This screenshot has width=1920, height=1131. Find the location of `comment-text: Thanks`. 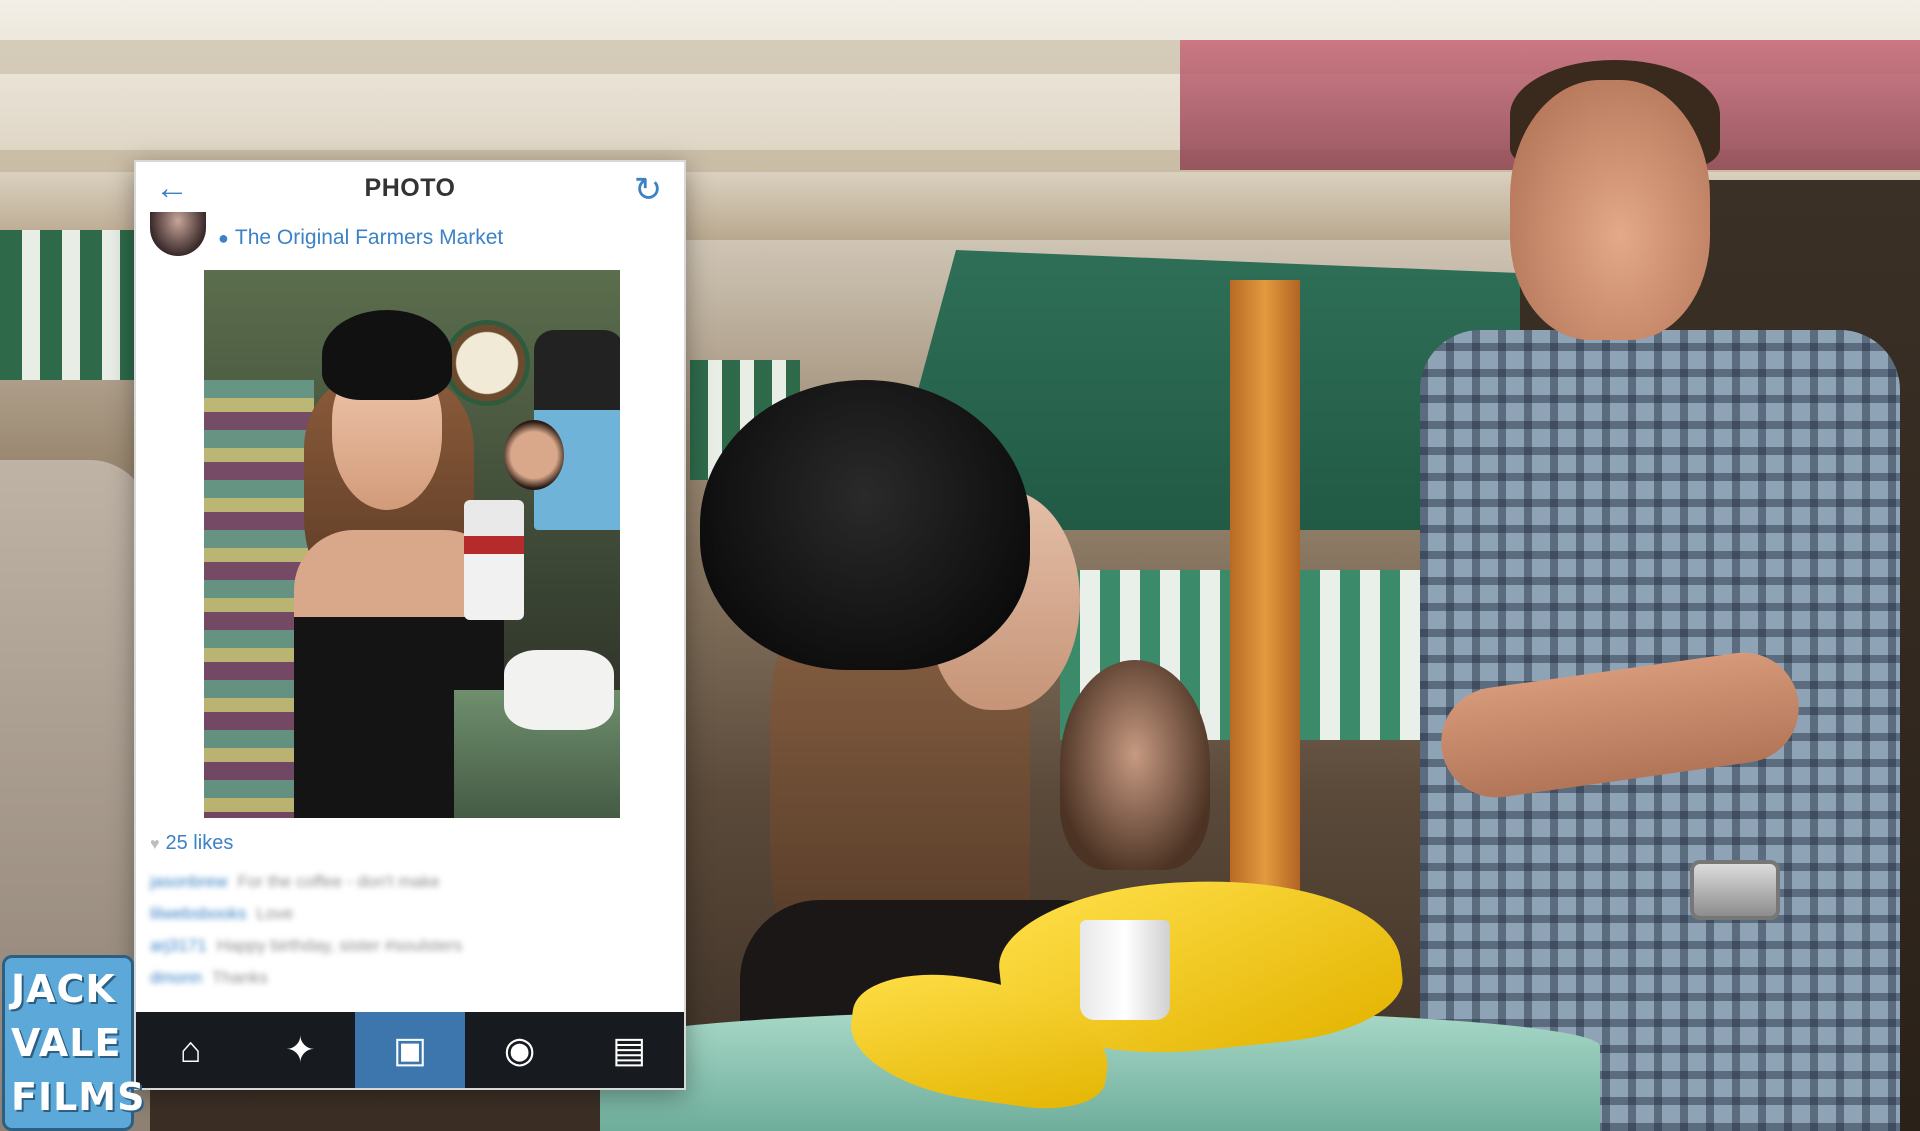

comment-text: Thanks is located at coordinates (239, 977).